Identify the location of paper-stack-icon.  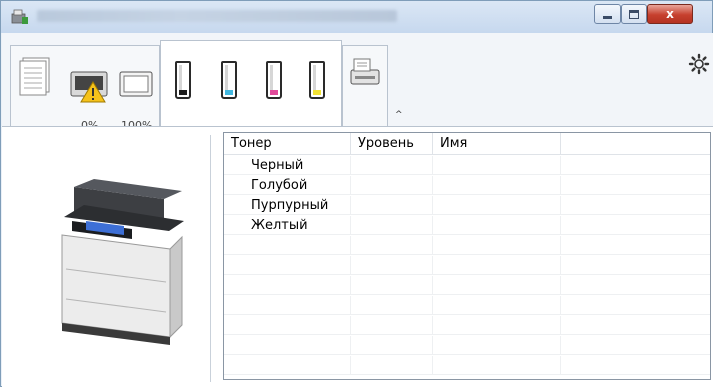
(35, 77).